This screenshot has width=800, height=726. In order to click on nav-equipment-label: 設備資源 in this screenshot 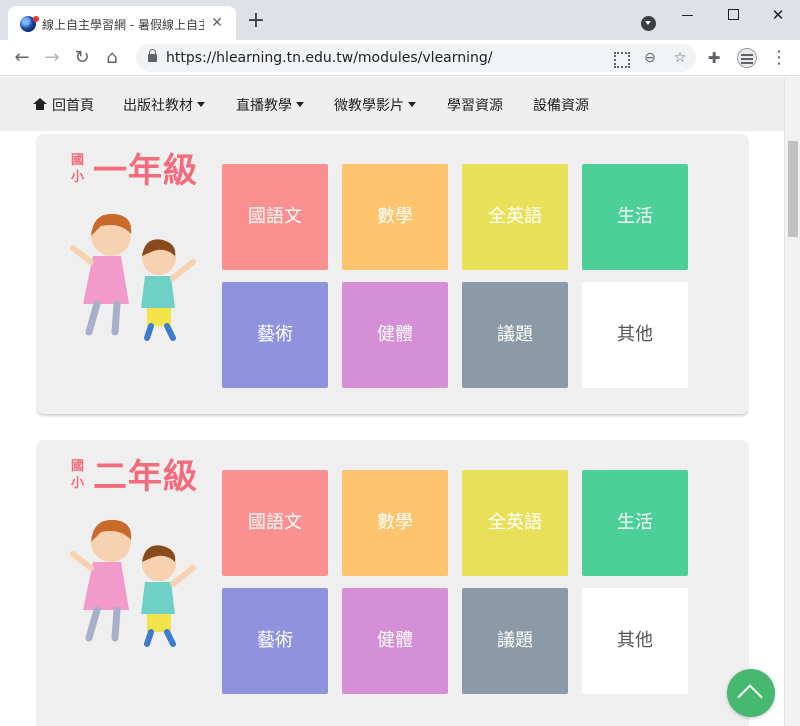, I will do `click(561, 106)`.